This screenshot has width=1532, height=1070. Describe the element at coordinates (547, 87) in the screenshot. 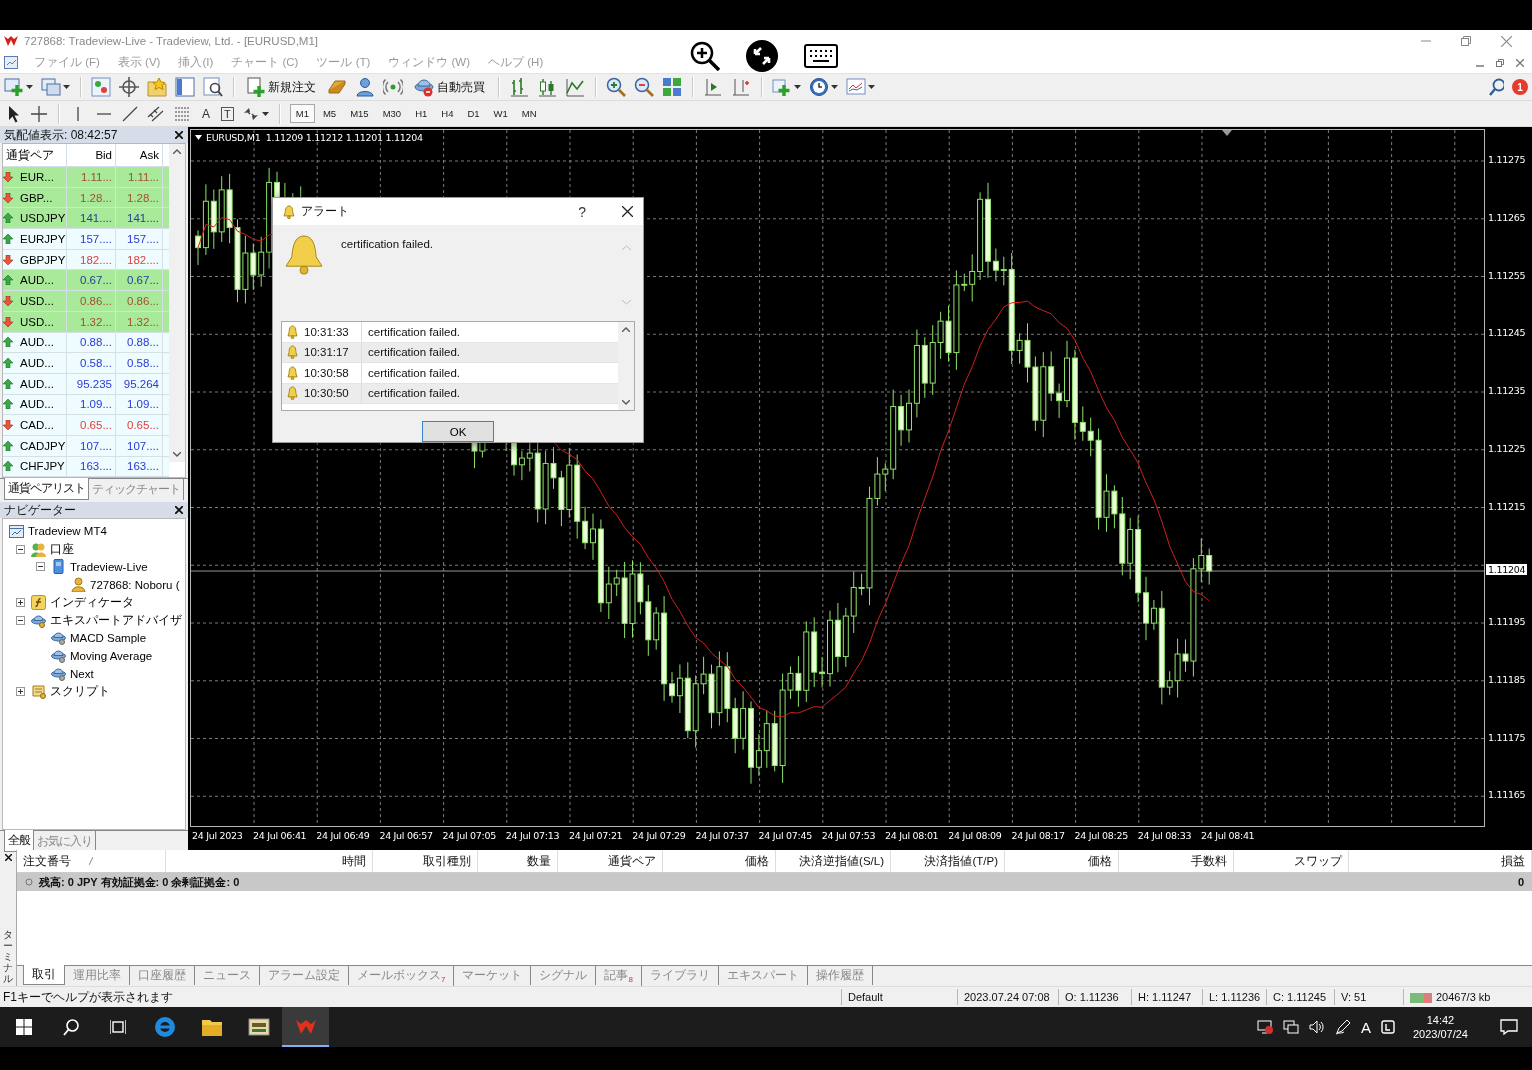

I see `candlestick-icon` at that location.